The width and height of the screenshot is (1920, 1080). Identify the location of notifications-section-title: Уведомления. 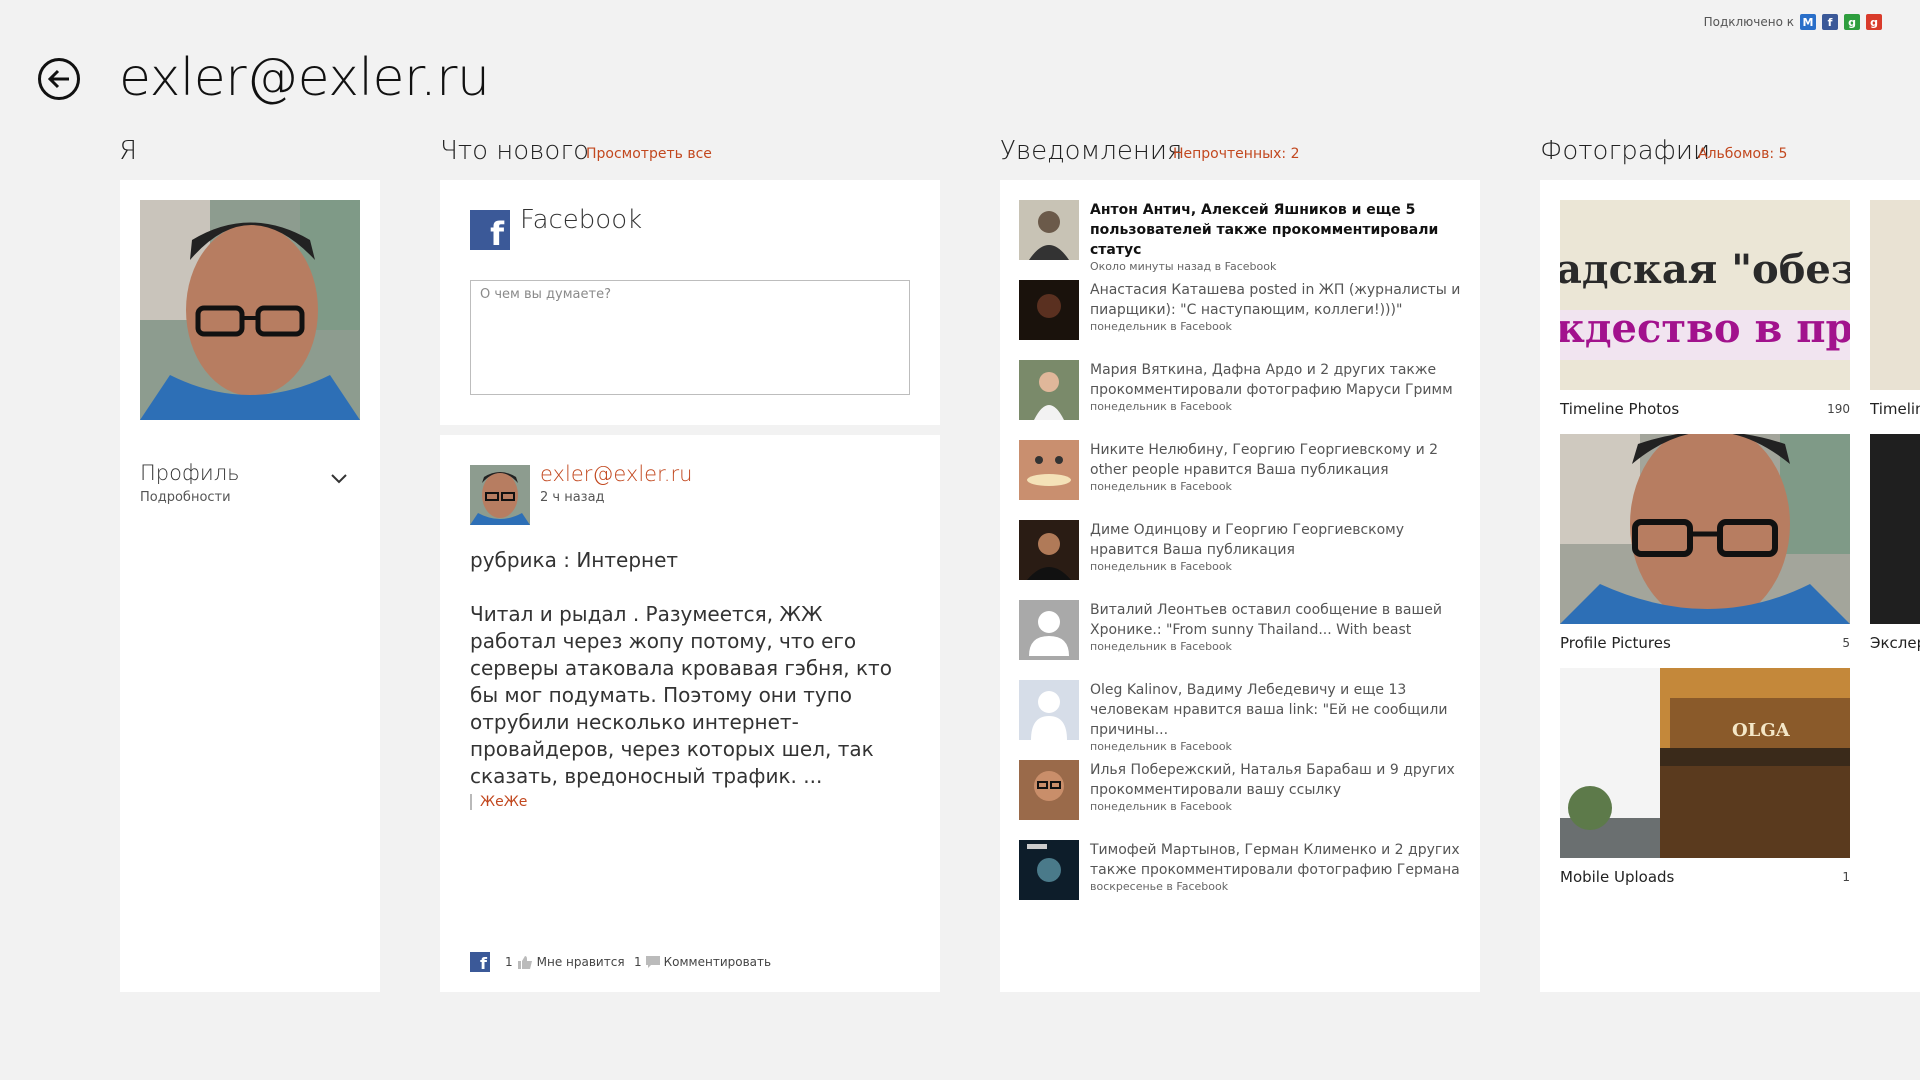
(1091, 151).